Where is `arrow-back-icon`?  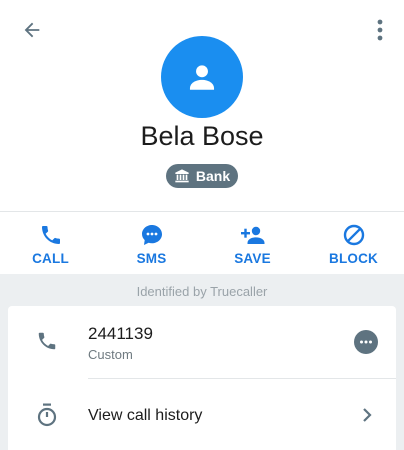
arrow-back-icon is located at coordinates (32, 30).